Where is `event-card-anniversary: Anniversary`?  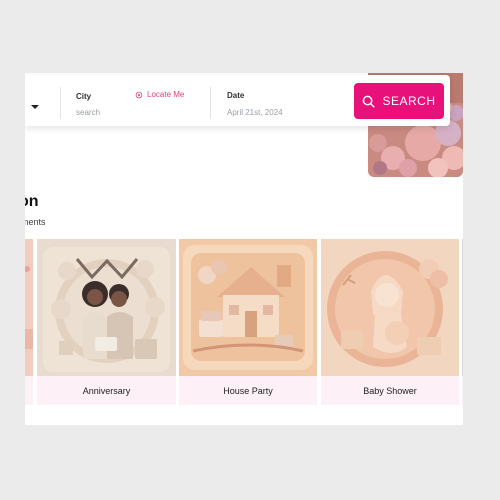 event-card-anniversary: Anniversary is located at coordinates (106, 322).